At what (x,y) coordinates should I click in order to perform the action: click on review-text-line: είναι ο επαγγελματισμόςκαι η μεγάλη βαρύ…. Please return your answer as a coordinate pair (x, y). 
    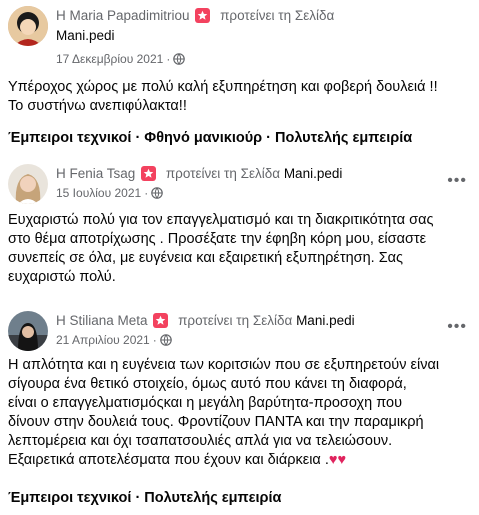
    Looking at the image, I should click on (205, 403).